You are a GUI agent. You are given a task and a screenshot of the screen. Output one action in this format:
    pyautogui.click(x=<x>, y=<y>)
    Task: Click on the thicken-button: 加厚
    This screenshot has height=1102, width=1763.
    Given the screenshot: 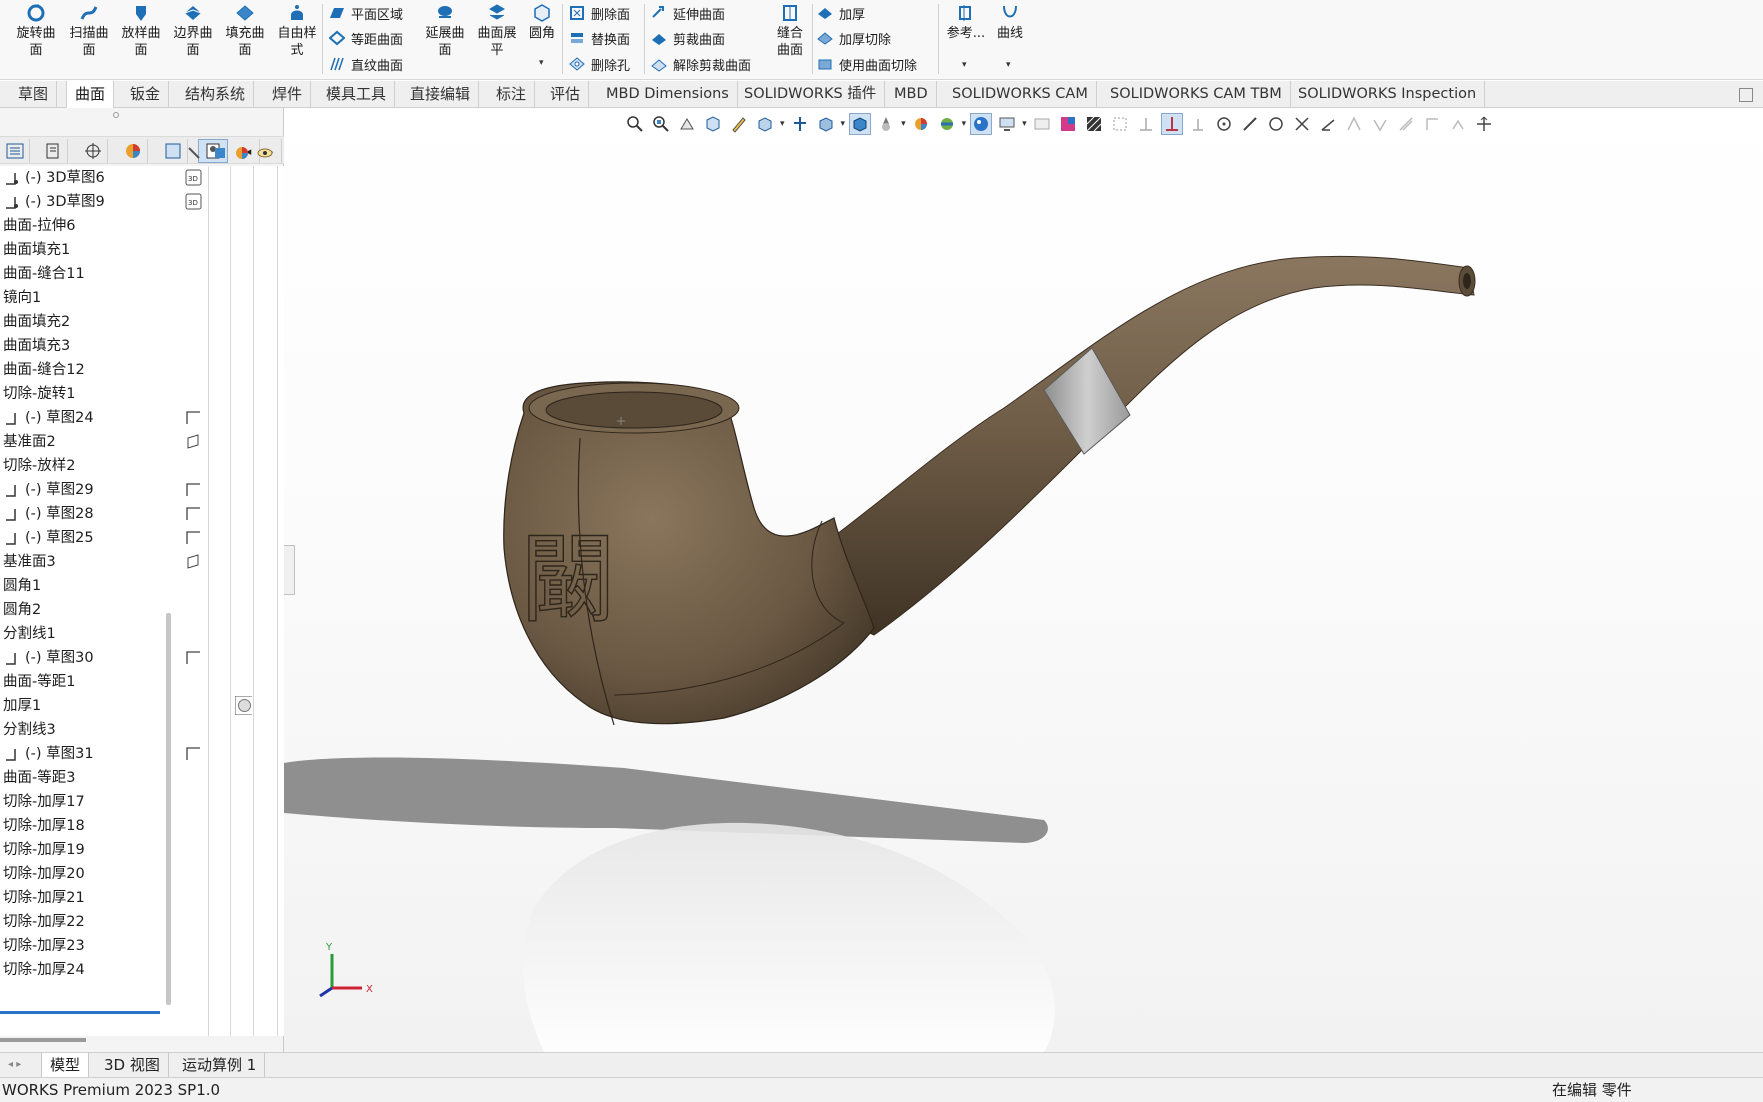 What is the action you would take?
    pyautogui.click(x=840, y=13)
    